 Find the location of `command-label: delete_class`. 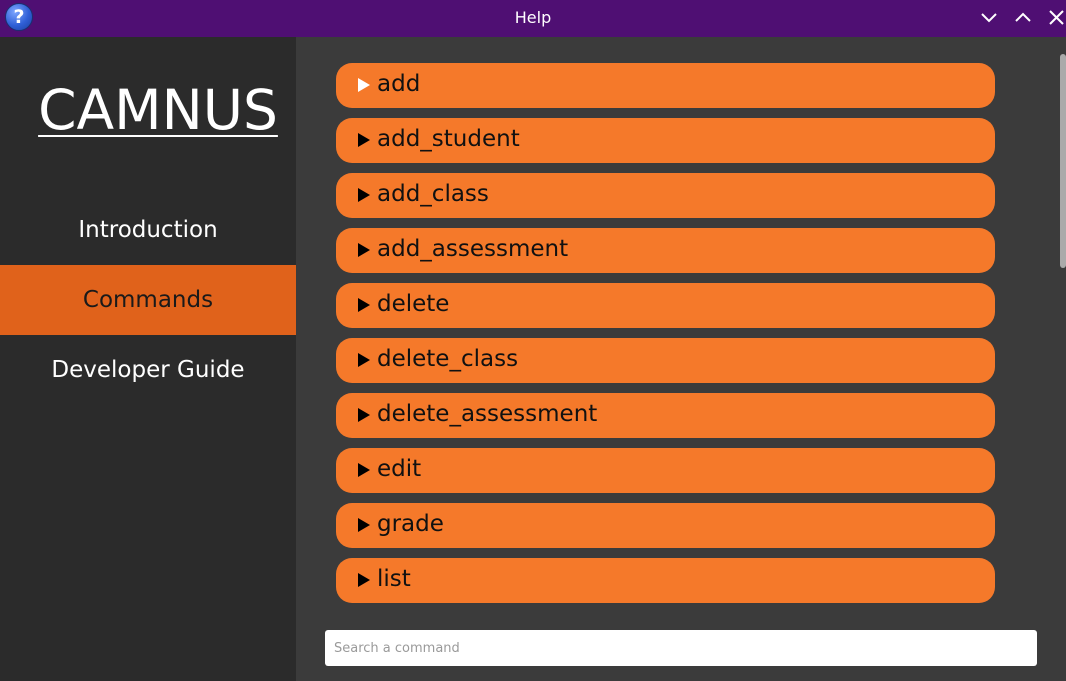

command-label: delete_class is located at coordinates (448, 359).